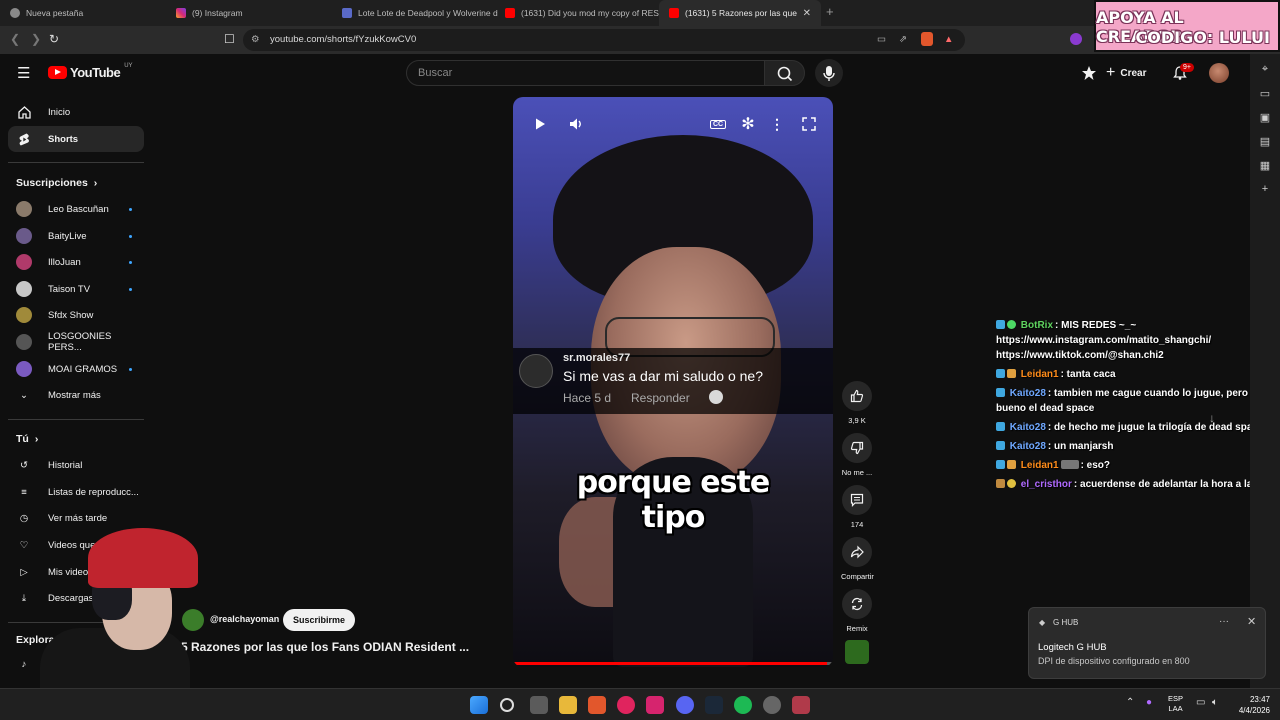  Describe the element at coordinates (76, 112) in the screenshot. I see `sidebar-item-inicio: Inicio` at that location.